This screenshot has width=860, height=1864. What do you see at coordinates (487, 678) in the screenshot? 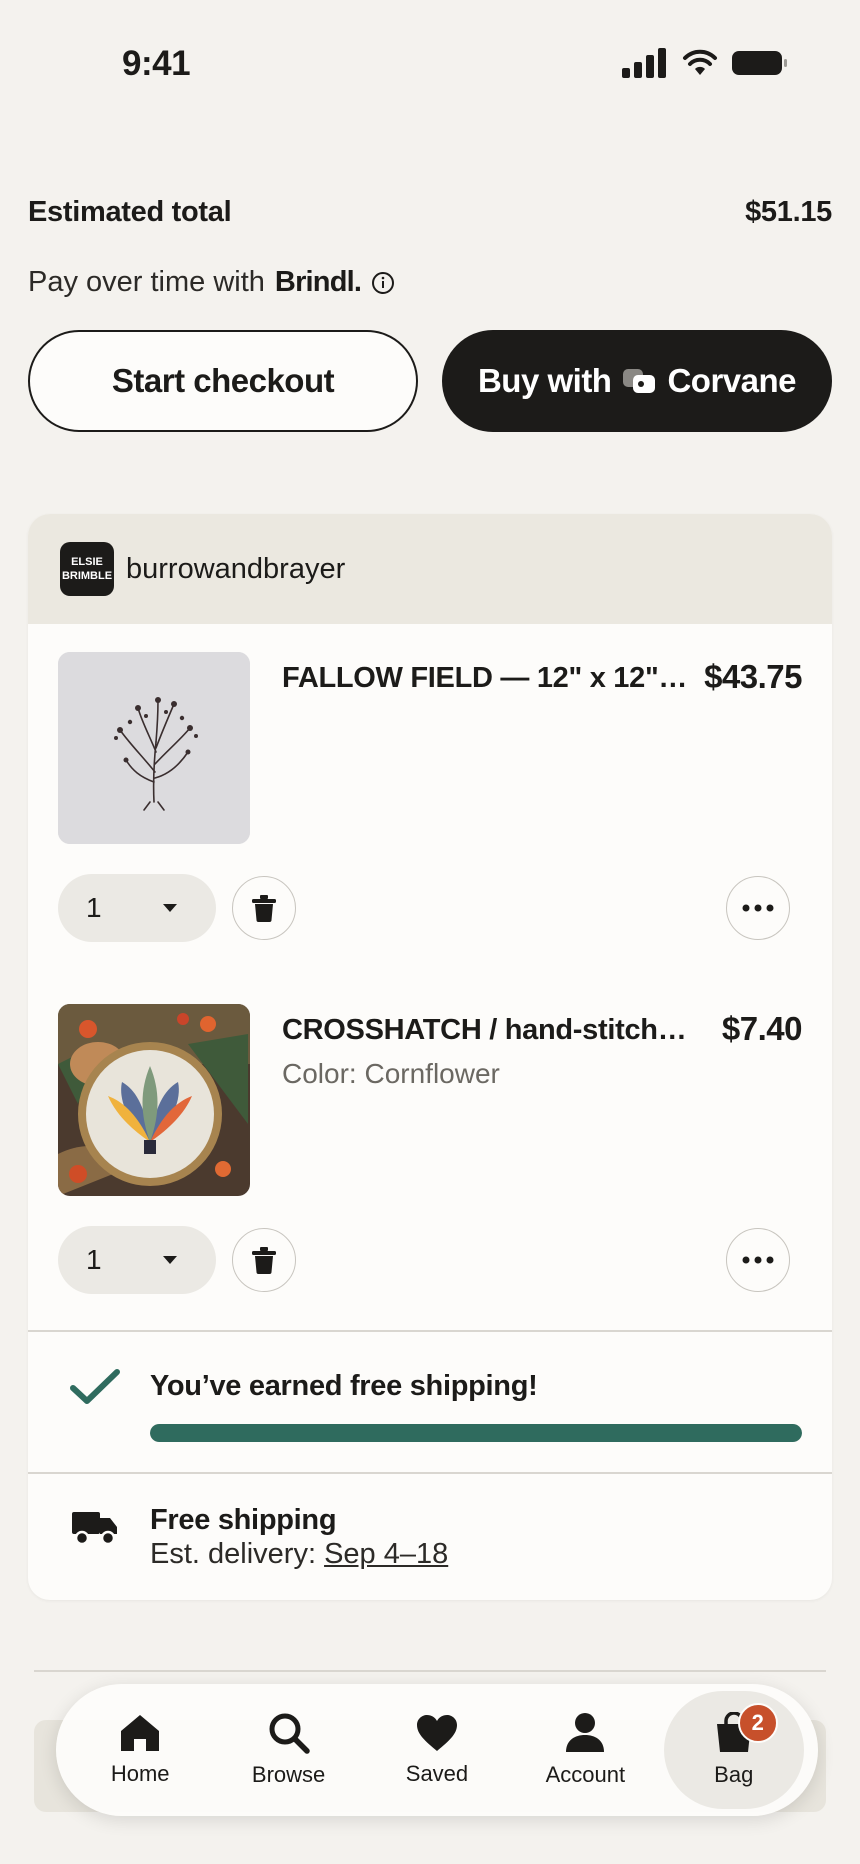
I see `item-title: FALLOW FIELD — 12" x 12" print` at bounding box center [487, 678].